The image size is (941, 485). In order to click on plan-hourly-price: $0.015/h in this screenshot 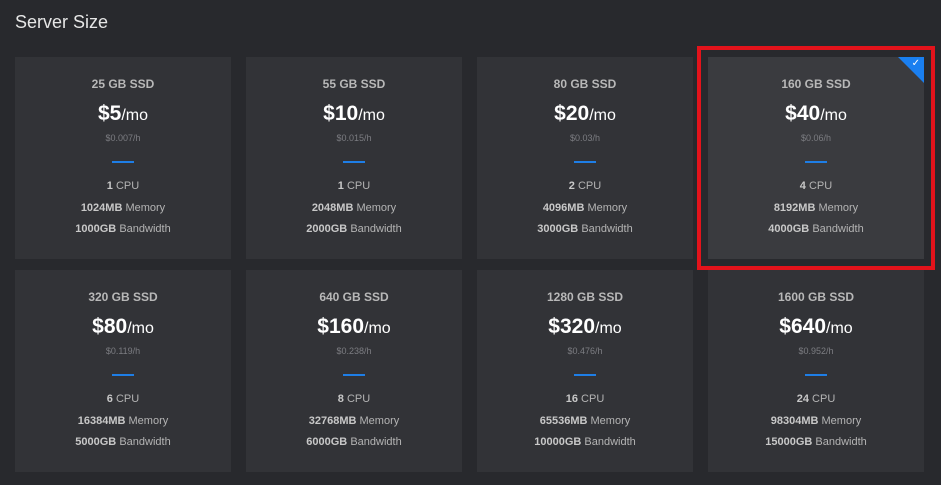, I will do `click(354, 138)`.